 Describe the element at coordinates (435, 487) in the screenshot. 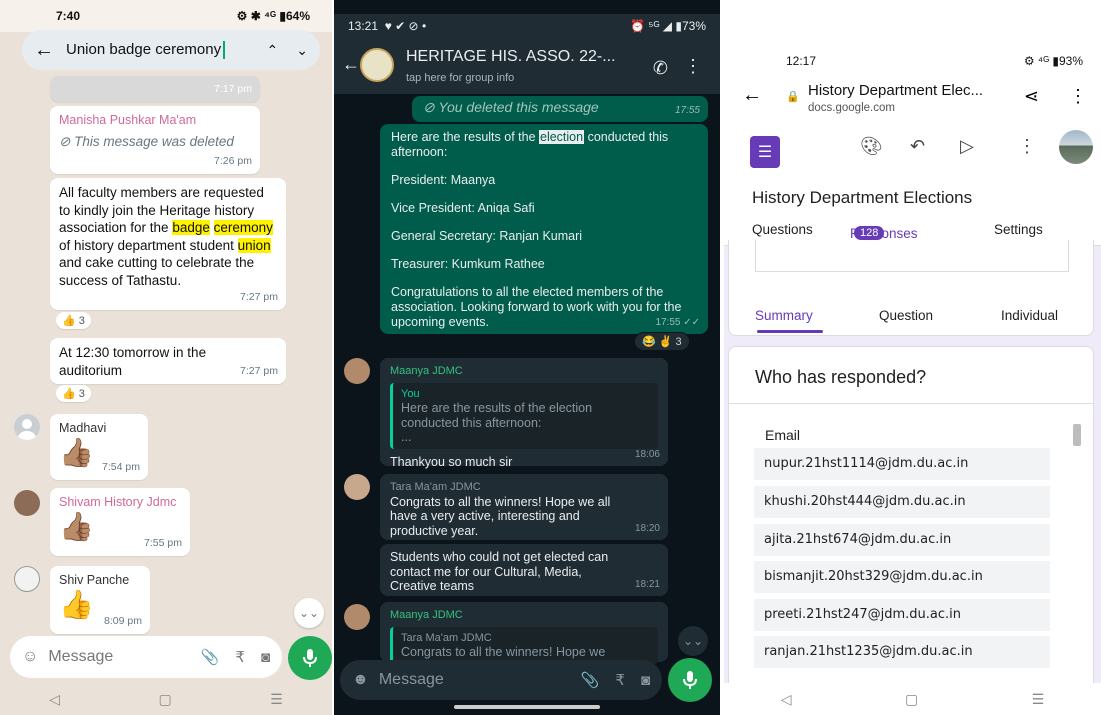

I see `message-sender: Tara Ma'am JDMC` at that location.